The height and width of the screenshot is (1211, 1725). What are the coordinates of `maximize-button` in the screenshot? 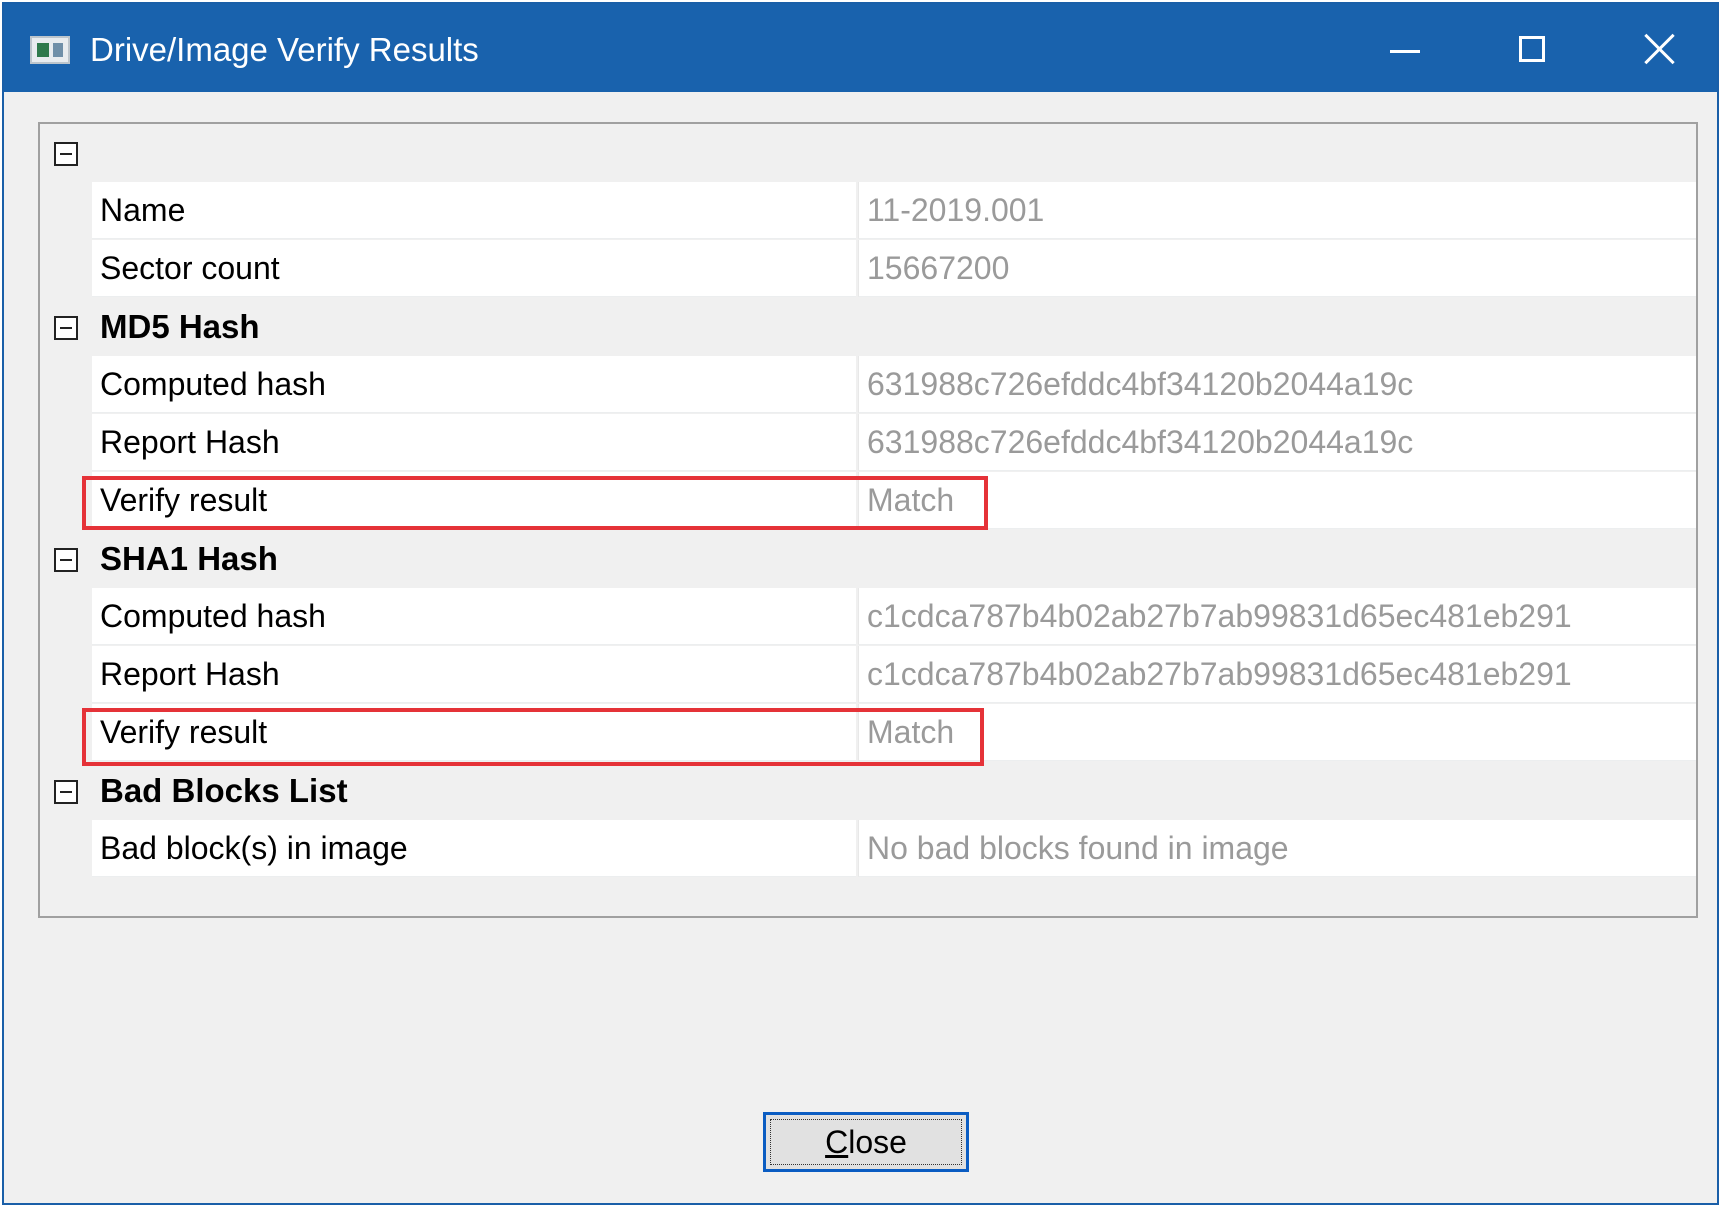 It's located at (1532, 49).